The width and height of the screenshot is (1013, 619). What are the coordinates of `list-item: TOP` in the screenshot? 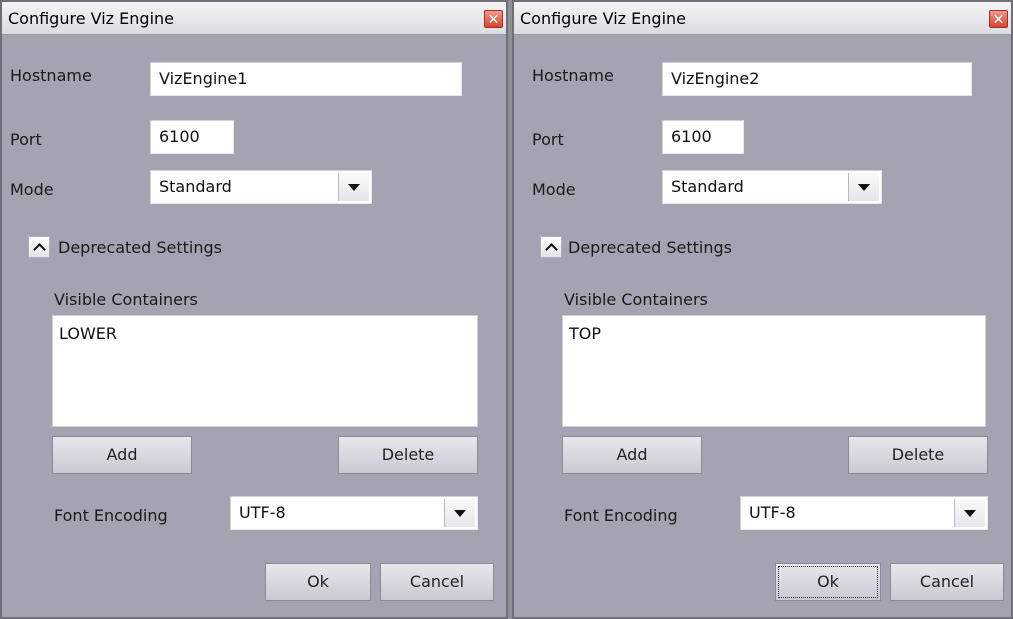 It's located at (585, 333).